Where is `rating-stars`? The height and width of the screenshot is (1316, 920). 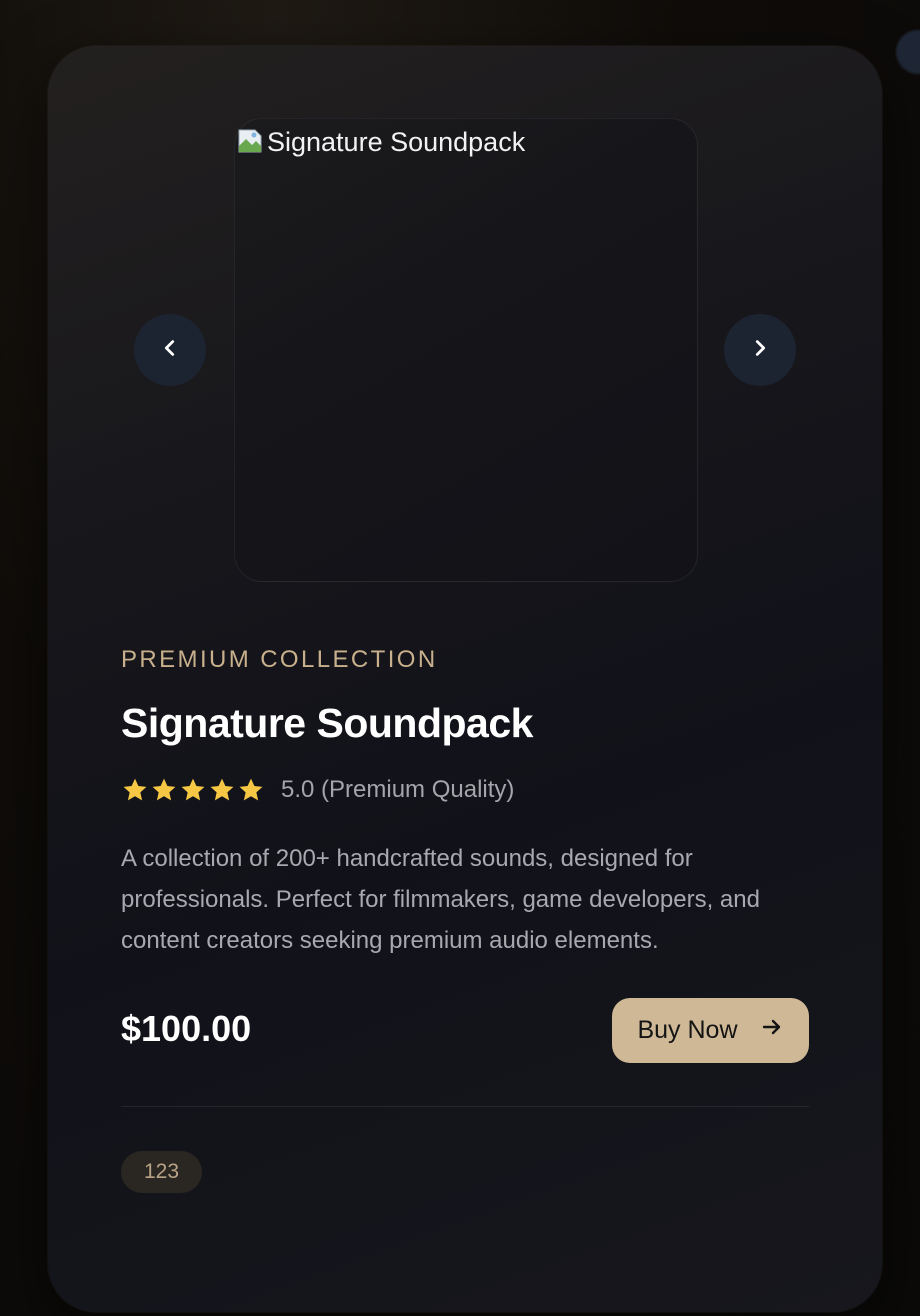 rating-stars is located at coordinates (193, 790).